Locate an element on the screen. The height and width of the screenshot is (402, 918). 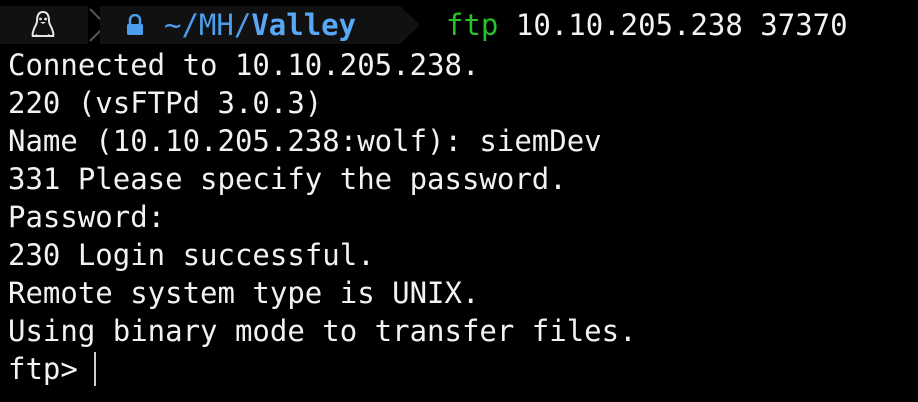
ftp-prompt-label: ftp> is located at coordinates (43, 369).